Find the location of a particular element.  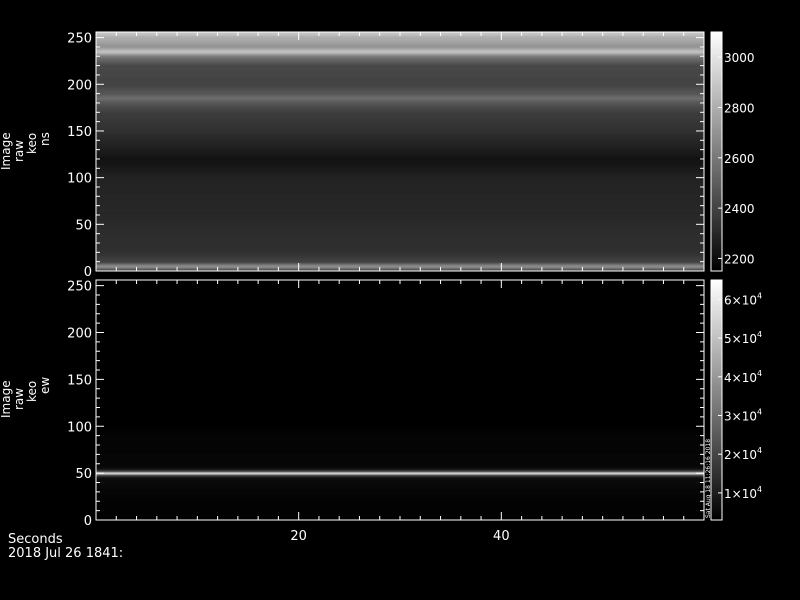

colorbar-tick-label: 2800 is located at coordinates (739, 108).